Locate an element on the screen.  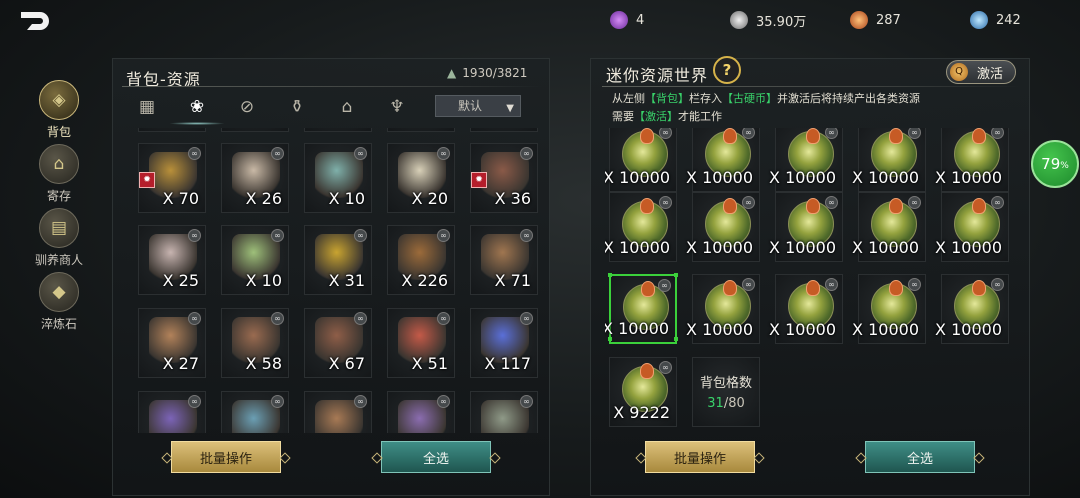
merchant-stall-icon: ▤ is located at coordinates (59, 228).